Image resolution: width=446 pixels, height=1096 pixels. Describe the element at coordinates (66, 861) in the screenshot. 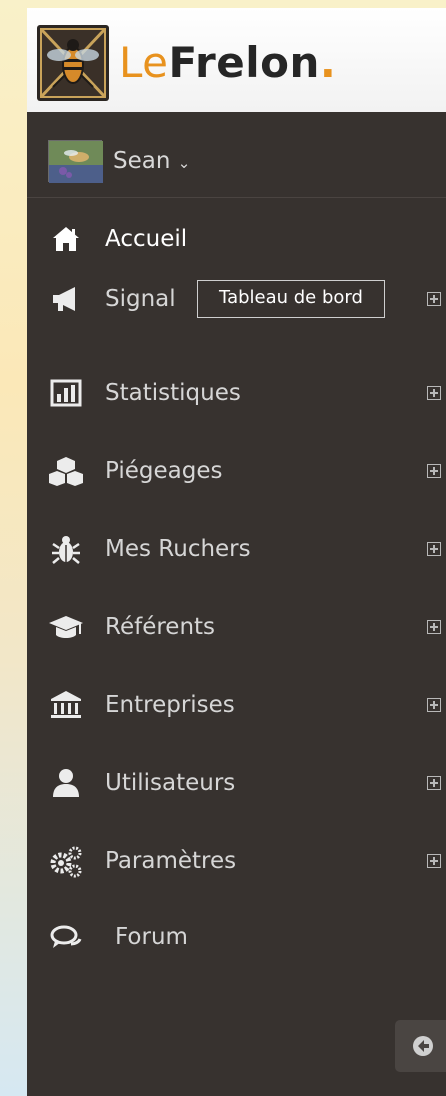

I see `gears-icon` at that location.